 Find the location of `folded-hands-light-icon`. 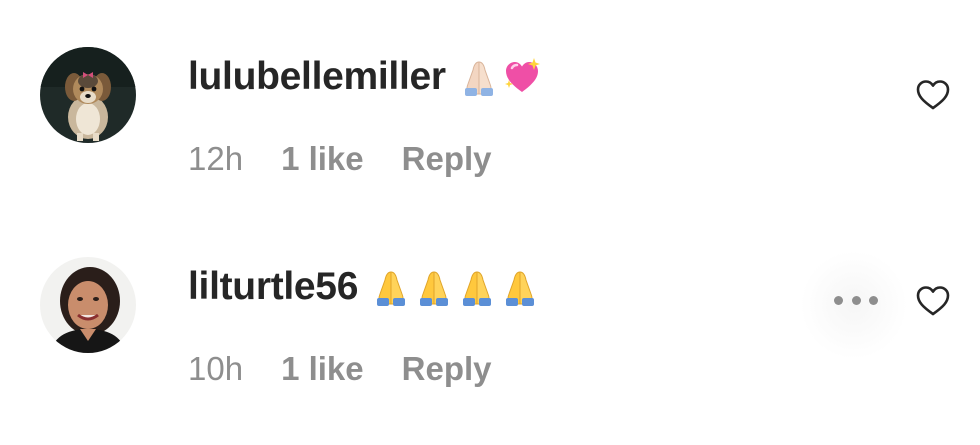

folded-hands-light-icon is located at coordinates (479, 77).